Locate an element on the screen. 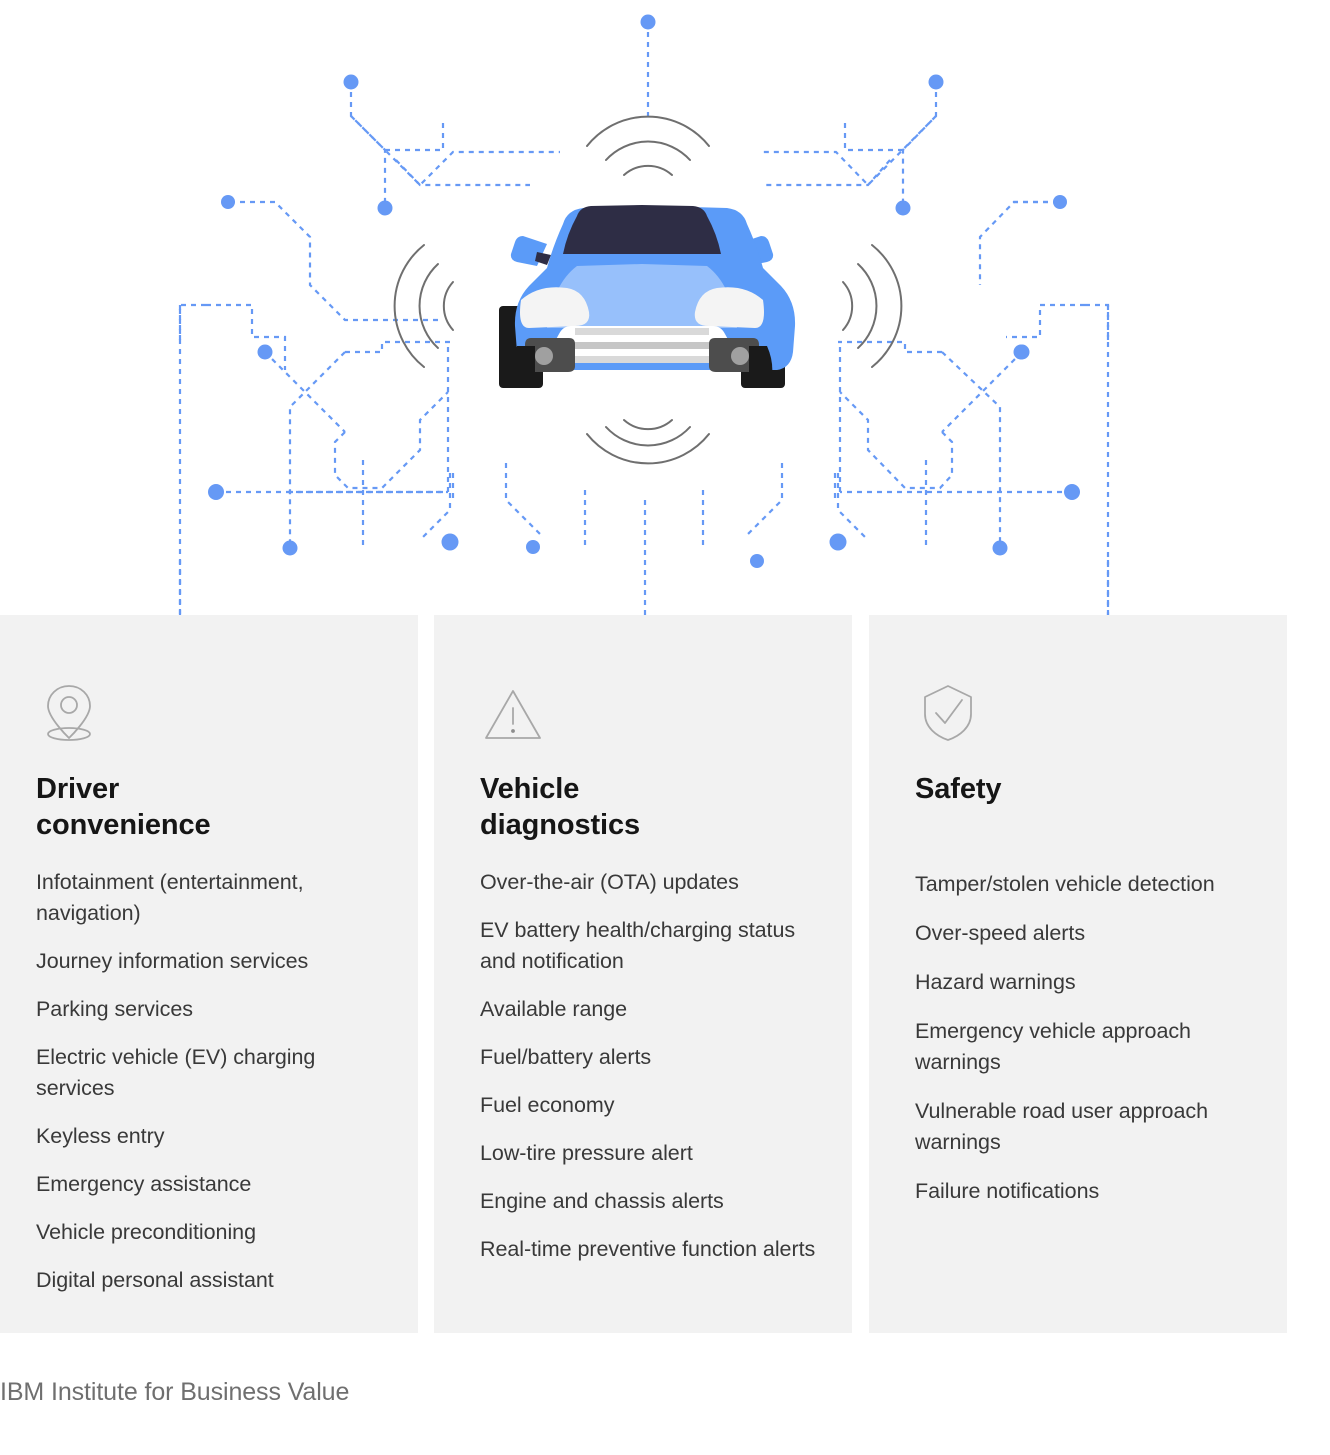 This screenshot has height=1455, width=1330. bumper-shadow-left is located at coordinates (523, 364).